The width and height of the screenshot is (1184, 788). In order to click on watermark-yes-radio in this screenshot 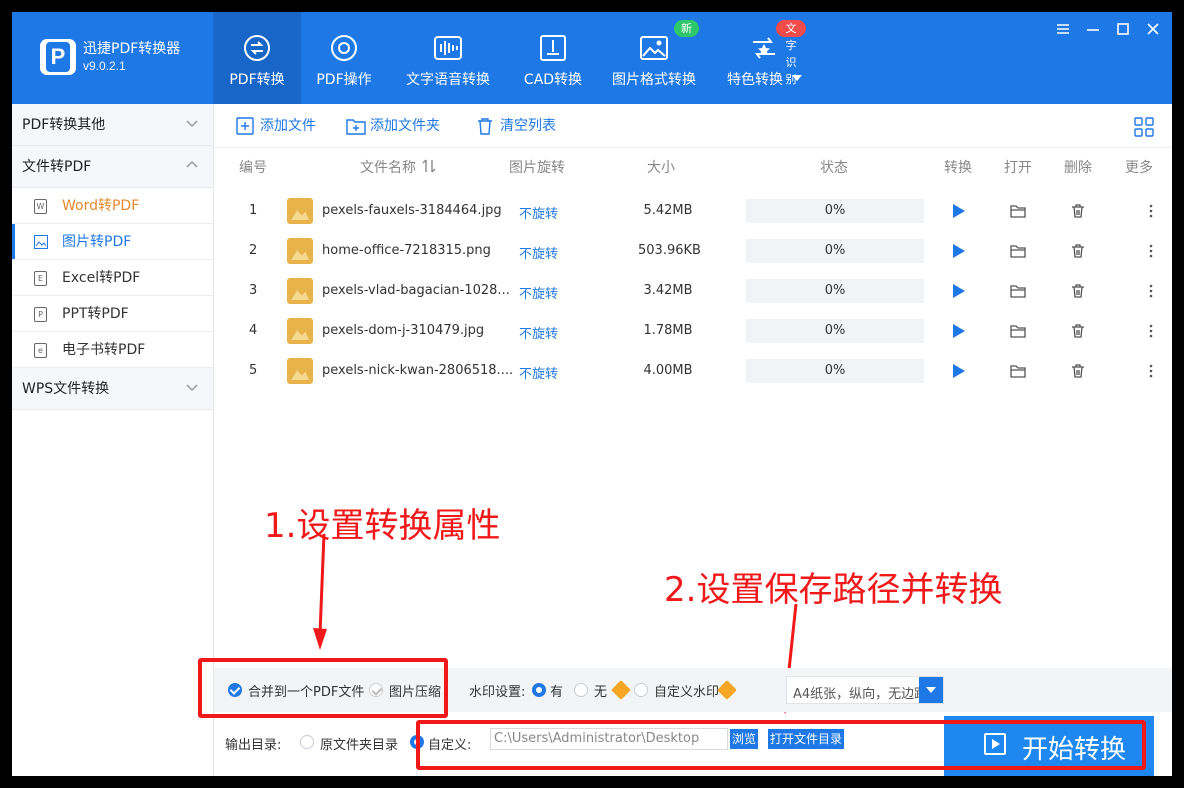, I will do `click(539, 690)`.